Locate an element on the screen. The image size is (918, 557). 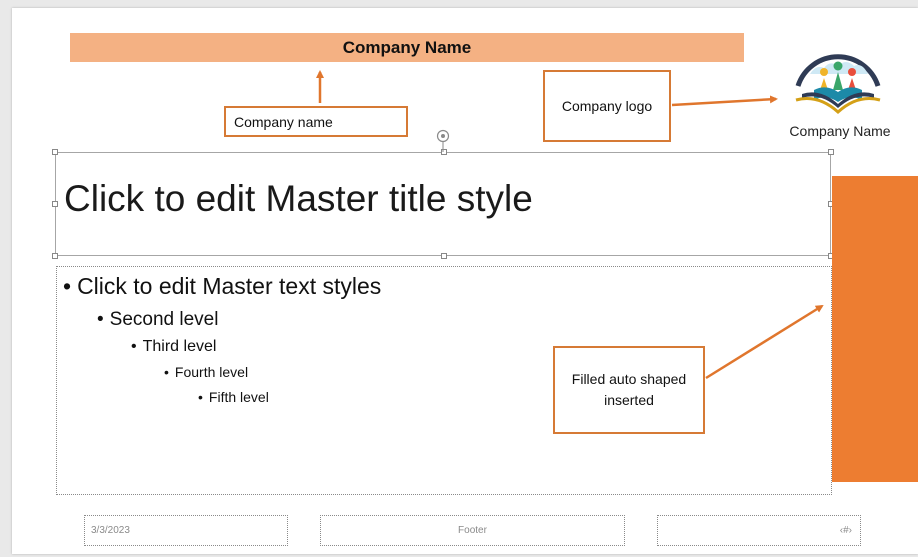
filled-shape-callout-line1: Filled auto shaped is located at coordinates (629, 379).